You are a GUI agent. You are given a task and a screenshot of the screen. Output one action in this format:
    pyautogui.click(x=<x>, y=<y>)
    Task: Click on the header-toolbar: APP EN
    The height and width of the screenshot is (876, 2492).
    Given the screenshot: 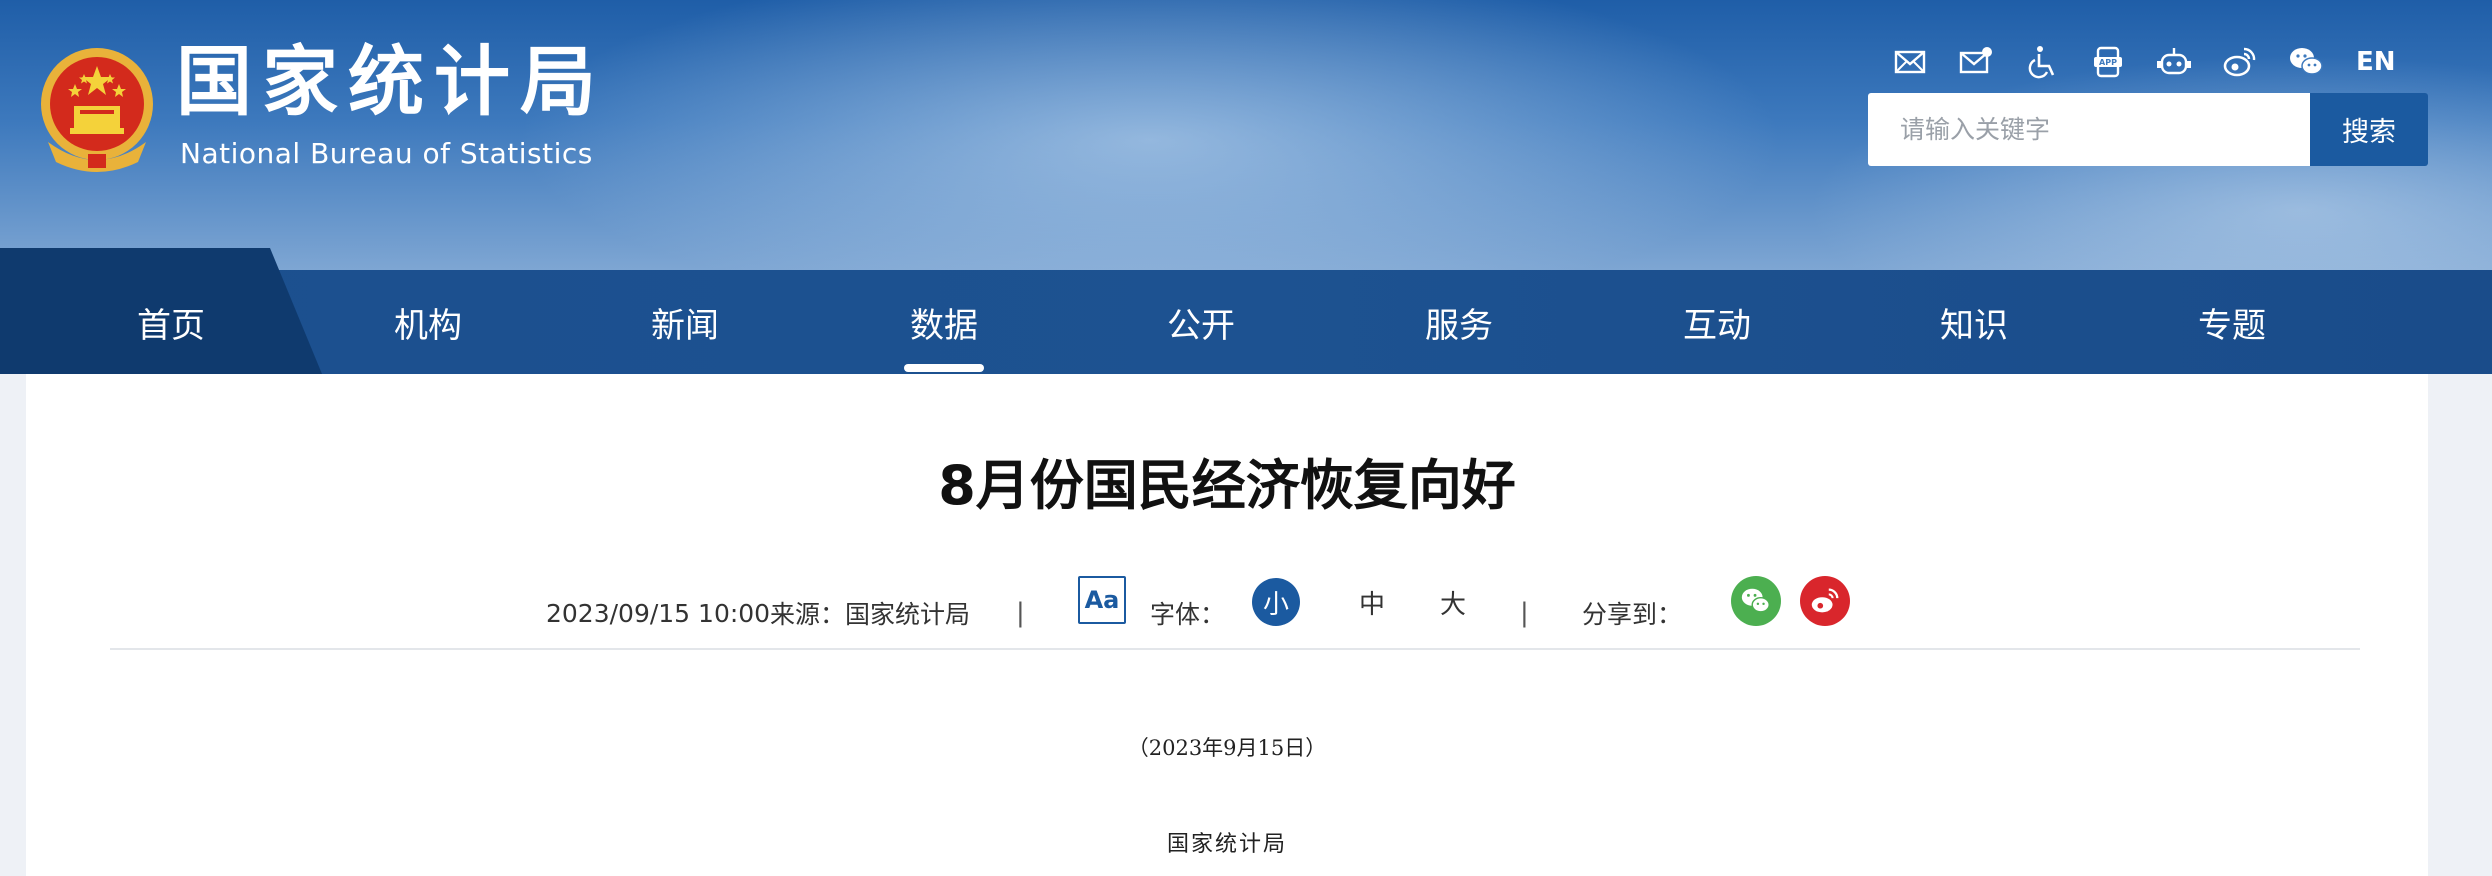 What is the action you would take?
    pyautogui.click(x=2143, y=62)
    